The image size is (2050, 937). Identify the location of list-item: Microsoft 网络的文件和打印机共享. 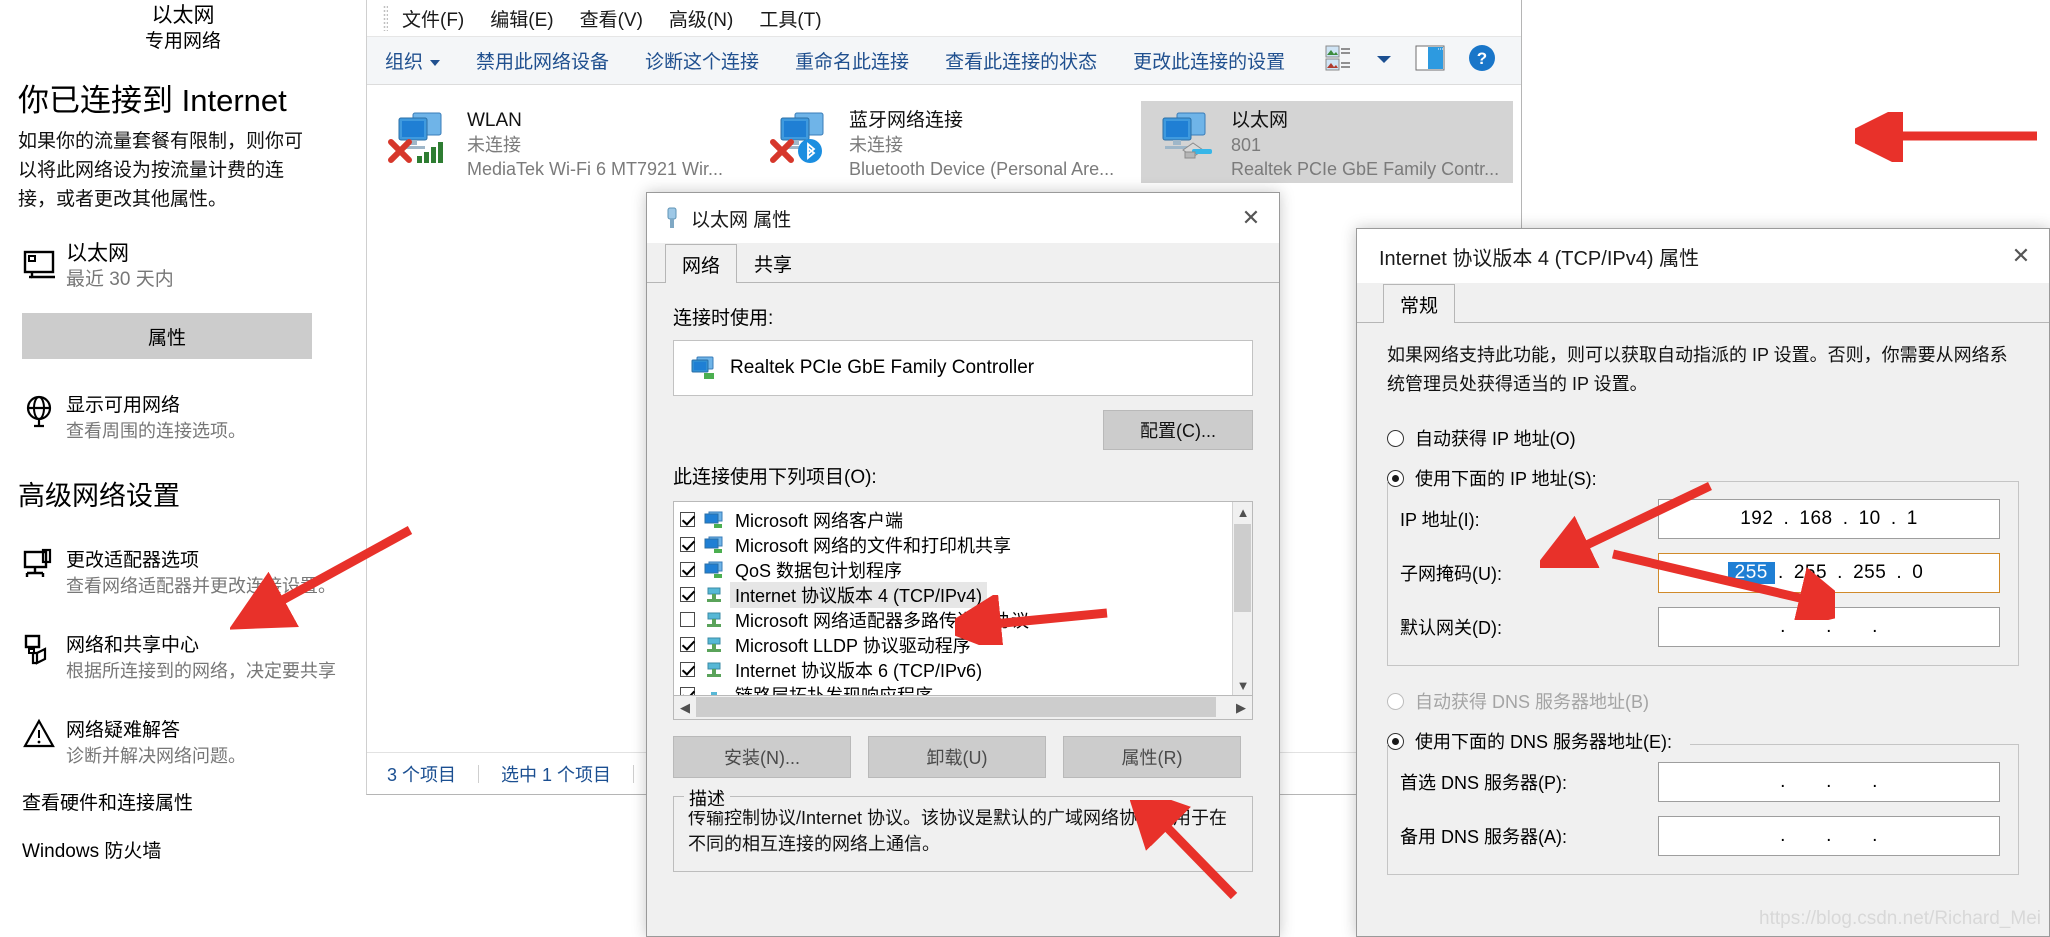
(966, 544).